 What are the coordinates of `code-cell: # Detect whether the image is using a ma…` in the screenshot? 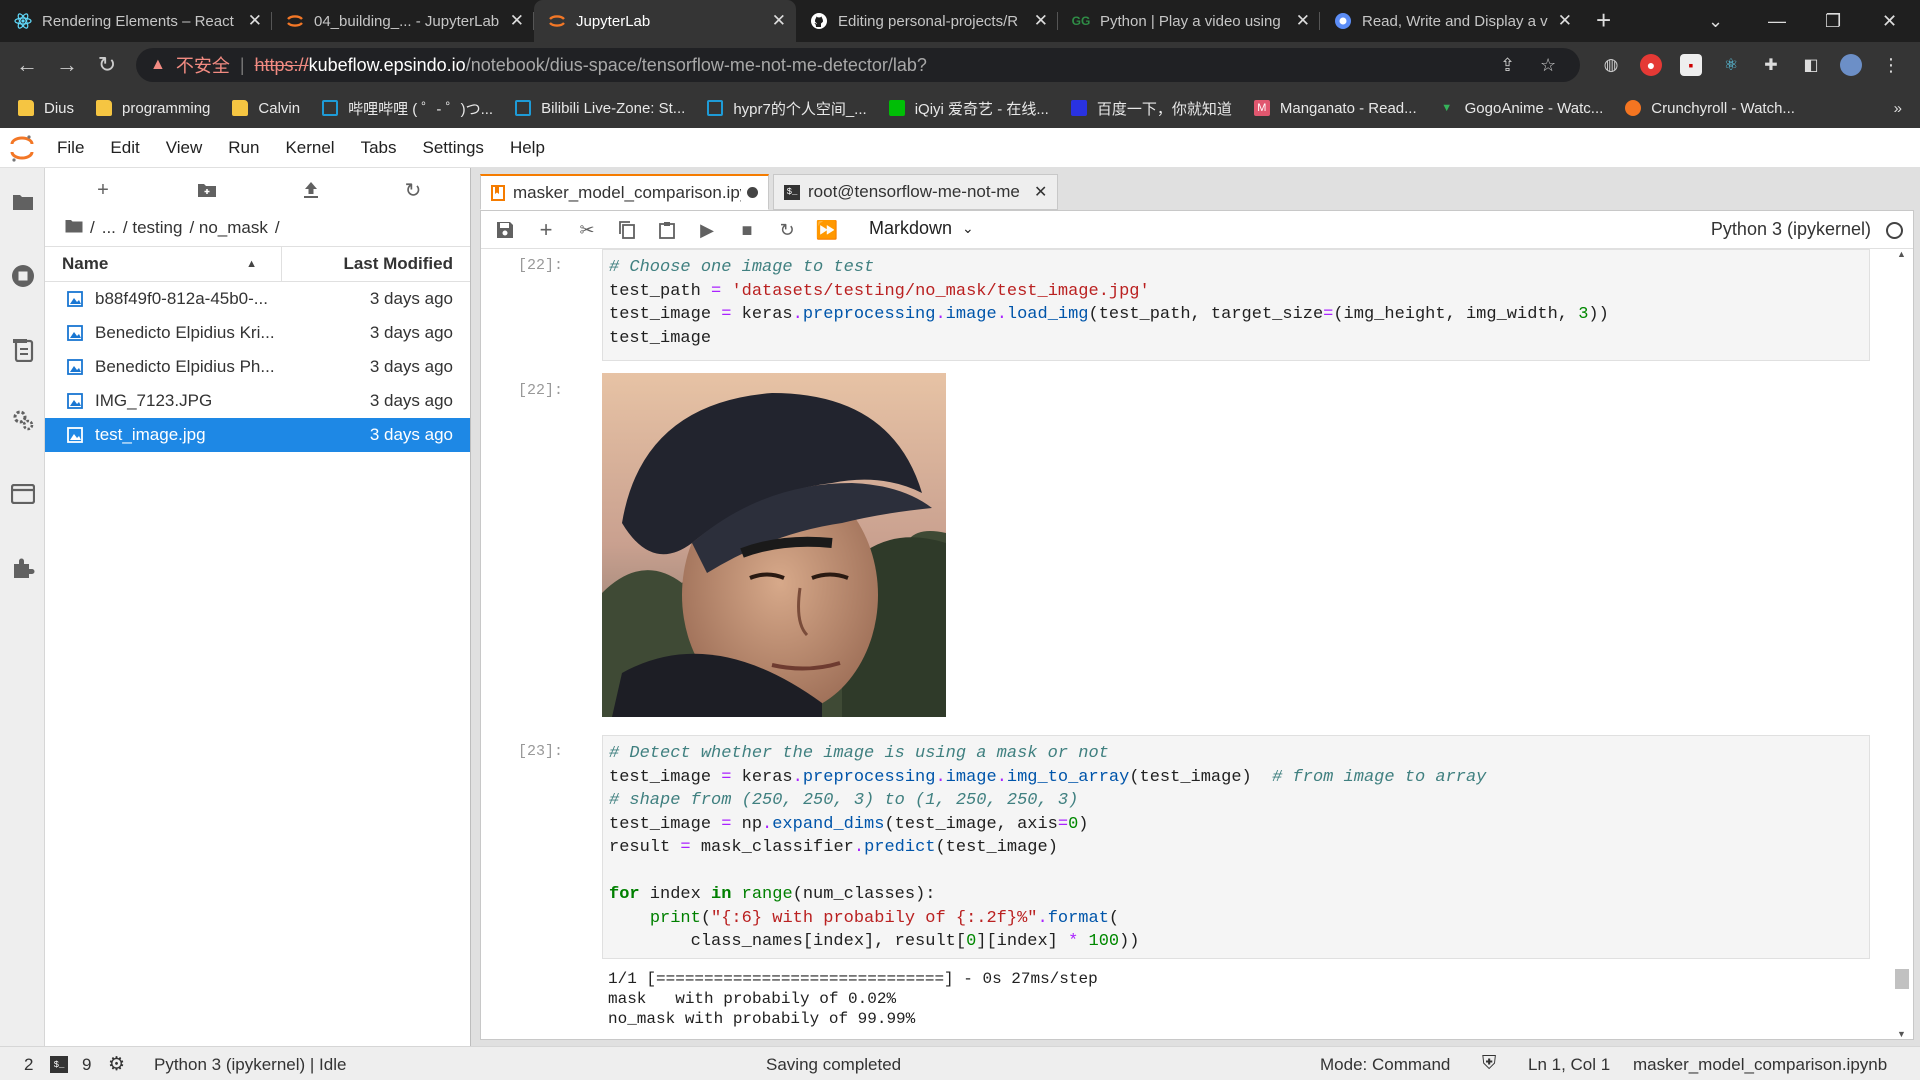 It's located at (1236, 847).